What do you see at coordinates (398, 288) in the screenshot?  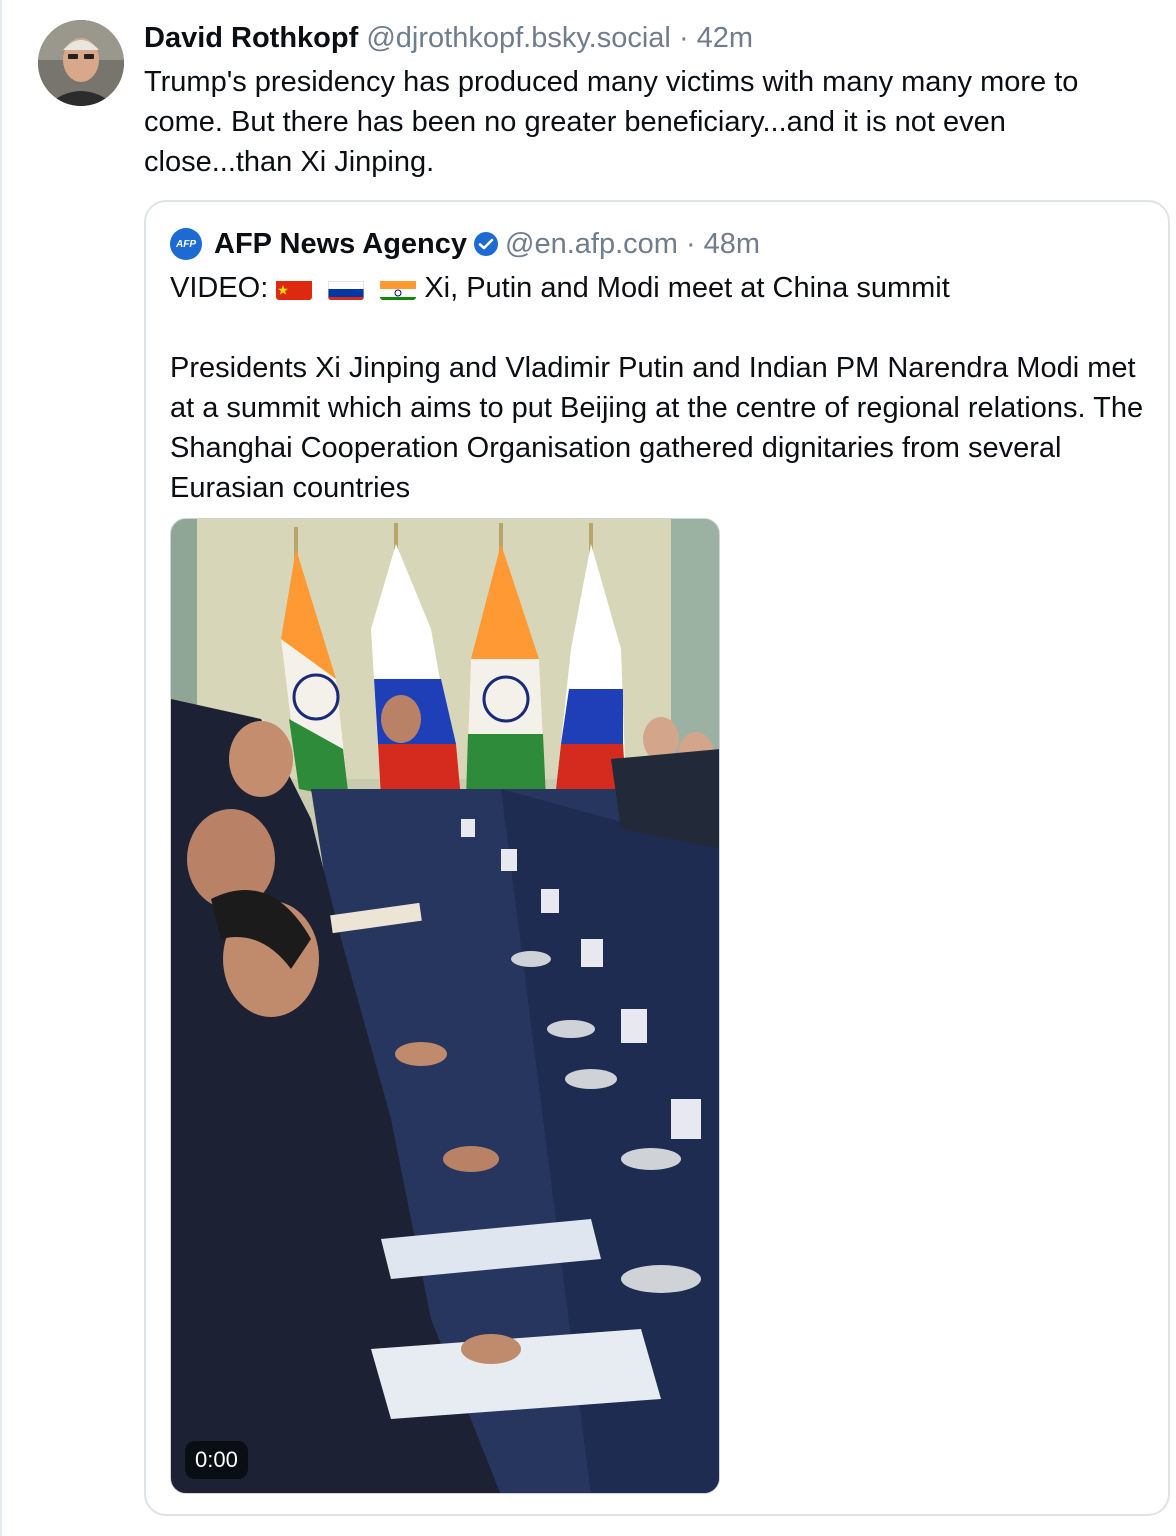 I see `india-flag` at bounding box center [398, 288].